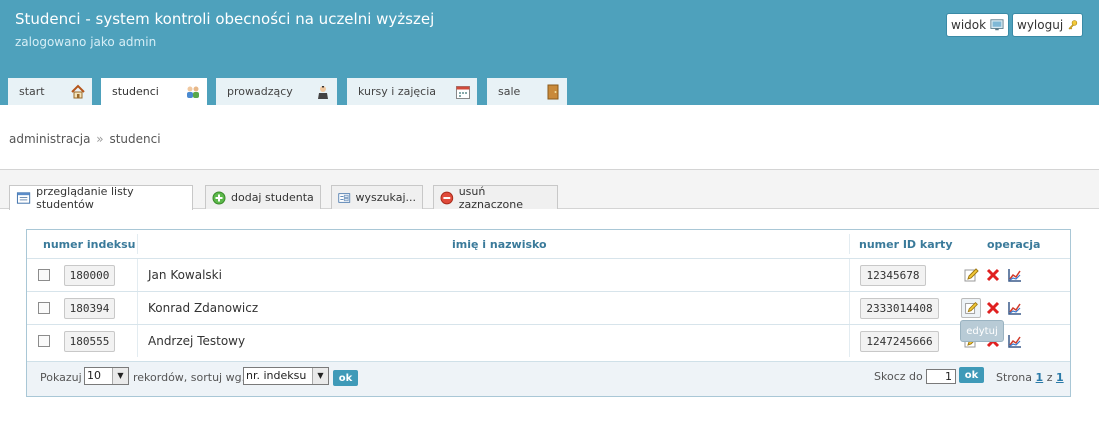  I want to click on tab-studenci: studenci, so click(154, 91).